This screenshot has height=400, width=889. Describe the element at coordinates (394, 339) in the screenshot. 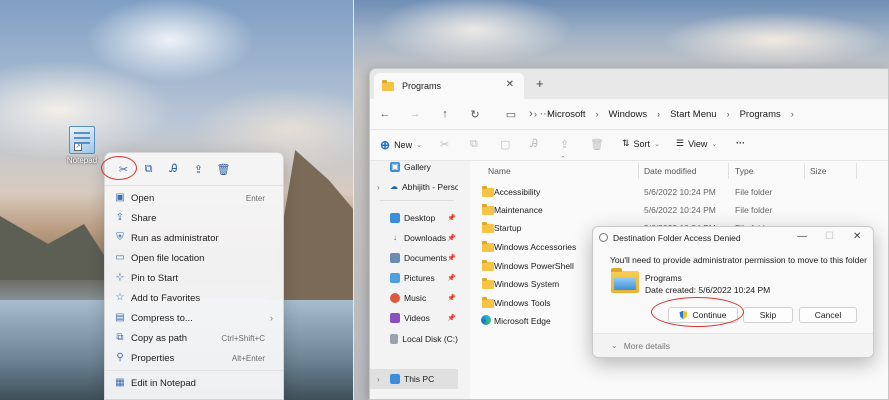

I see `drive-icon` at that location.